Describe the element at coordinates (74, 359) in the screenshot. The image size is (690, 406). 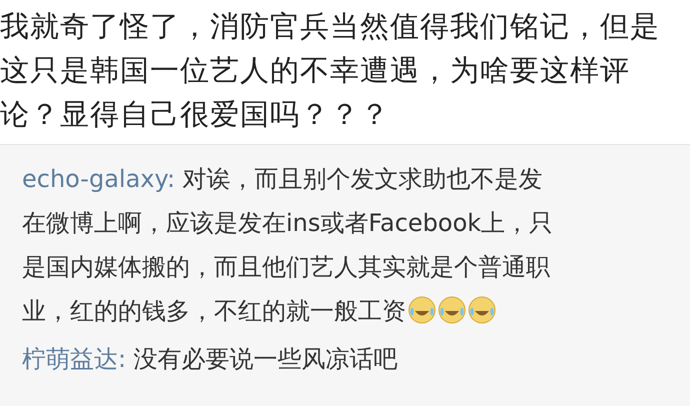
I see `username-link: 柠萌益达:` at that location.